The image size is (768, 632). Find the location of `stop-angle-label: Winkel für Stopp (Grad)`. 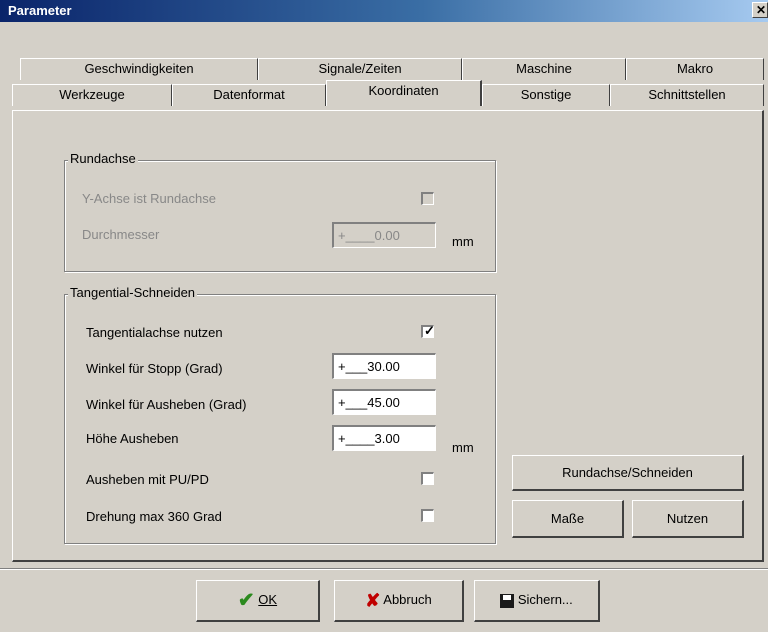

stop-angle-label: Winkel für Stopp (Grad) is located at coordinates (154, 368).